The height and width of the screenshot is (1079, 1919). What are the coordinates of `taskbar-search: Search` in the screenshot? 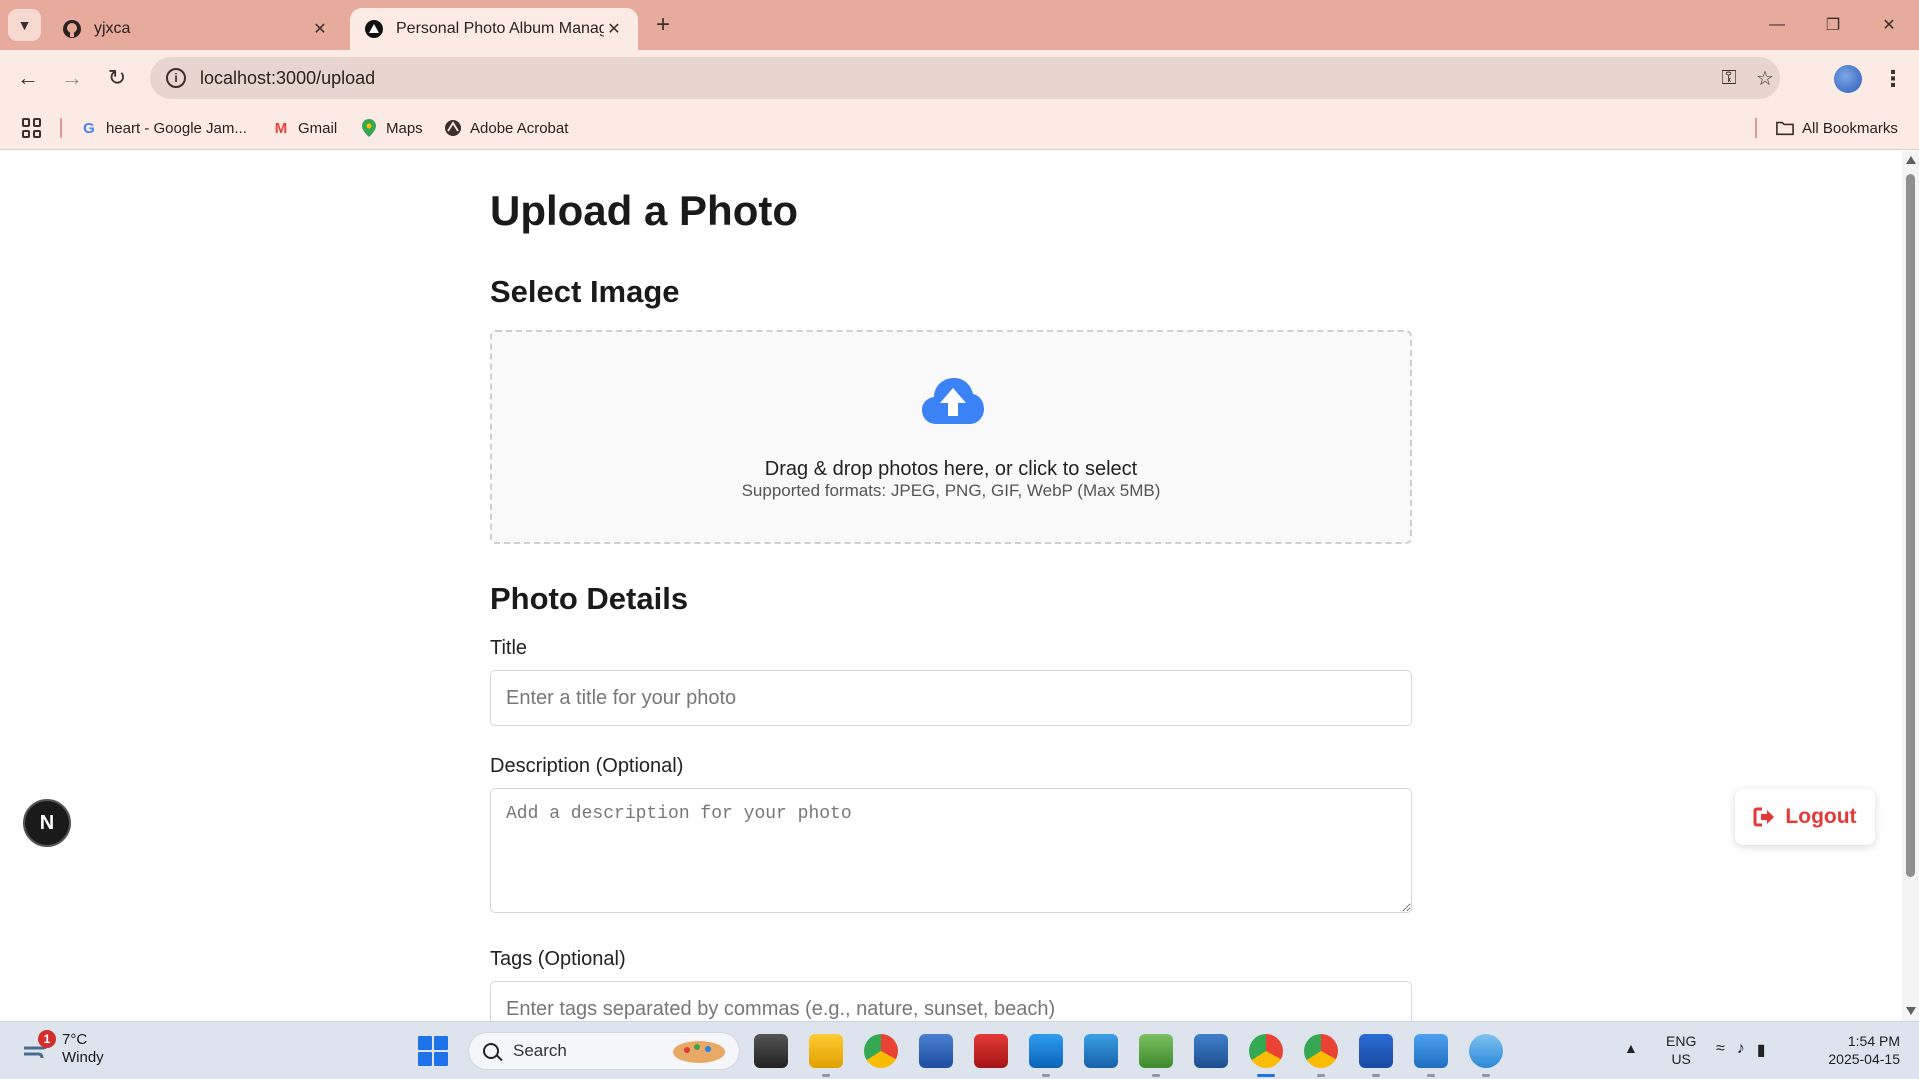 It's located at (604, 1051).